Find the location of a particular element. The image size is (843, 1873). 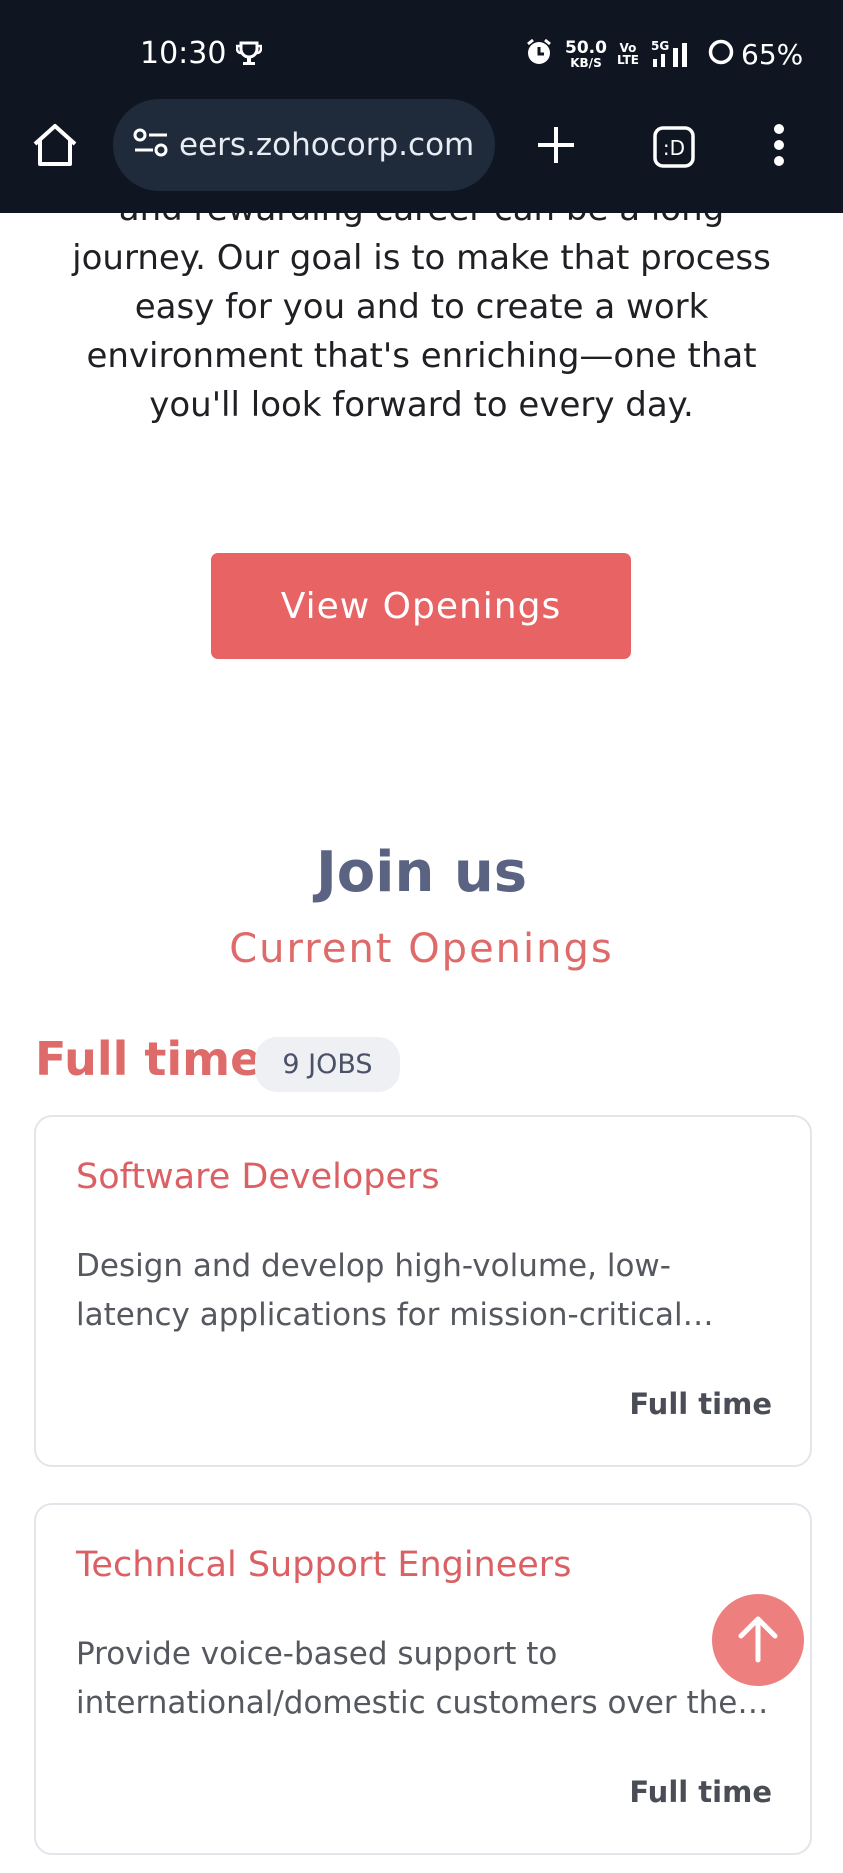

volte-indicator: Vo LTE is located at coordinates (628, 54).